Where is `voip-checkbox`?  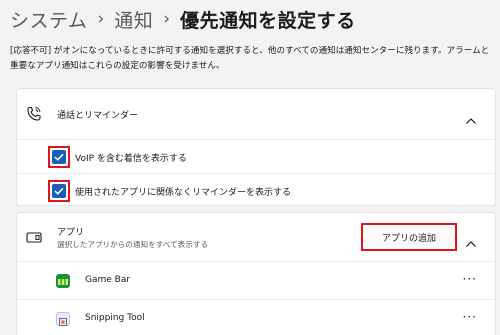 voip-checkbox is located at coordinates (59, 157).